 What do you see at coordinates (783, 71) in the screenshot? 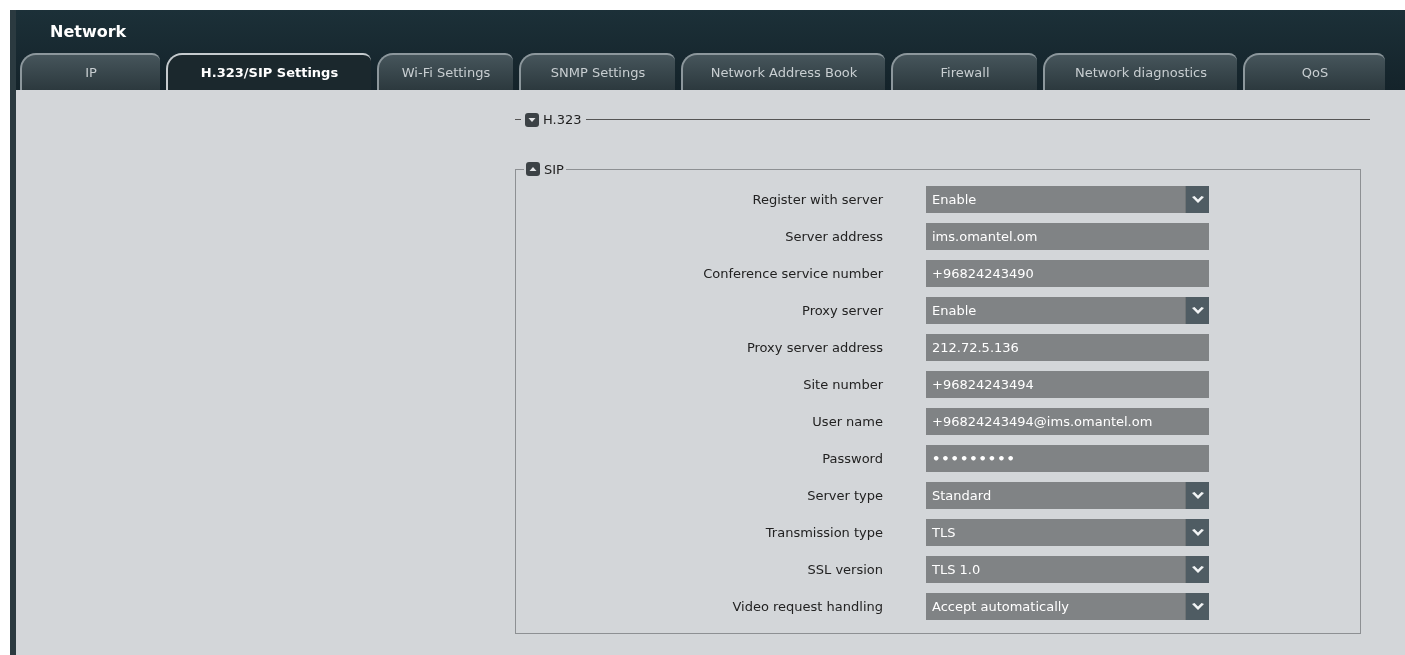
I see `tab: Network Address Book` at bounding box center [783, 71].